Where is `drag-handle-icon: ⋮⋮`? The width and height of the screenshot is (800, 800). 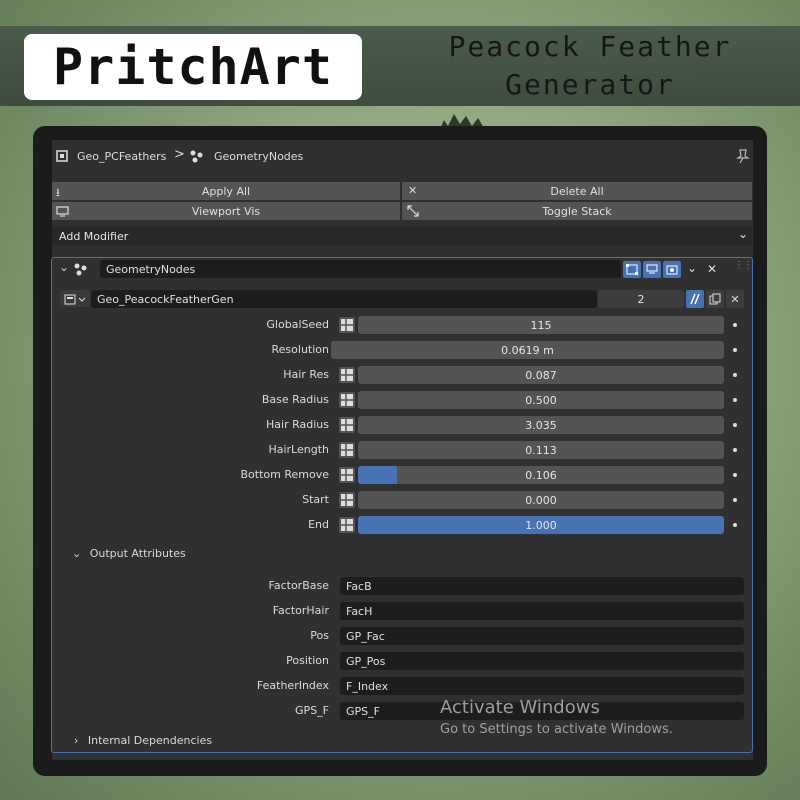 drag-handle-icon: ⋮⋮ is located at coordinates (743, 265).